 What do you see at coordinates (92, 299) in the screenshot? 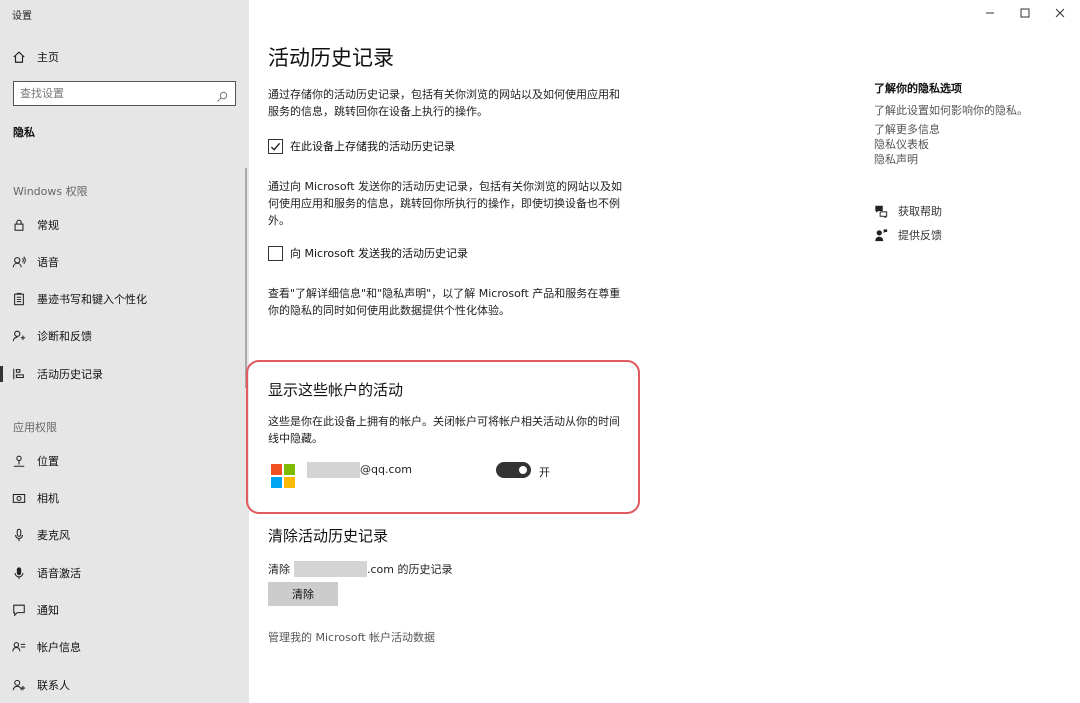
I see `sidebar-item-label: 墨迹书写和键入个性化` at bounding box center [92, 299].